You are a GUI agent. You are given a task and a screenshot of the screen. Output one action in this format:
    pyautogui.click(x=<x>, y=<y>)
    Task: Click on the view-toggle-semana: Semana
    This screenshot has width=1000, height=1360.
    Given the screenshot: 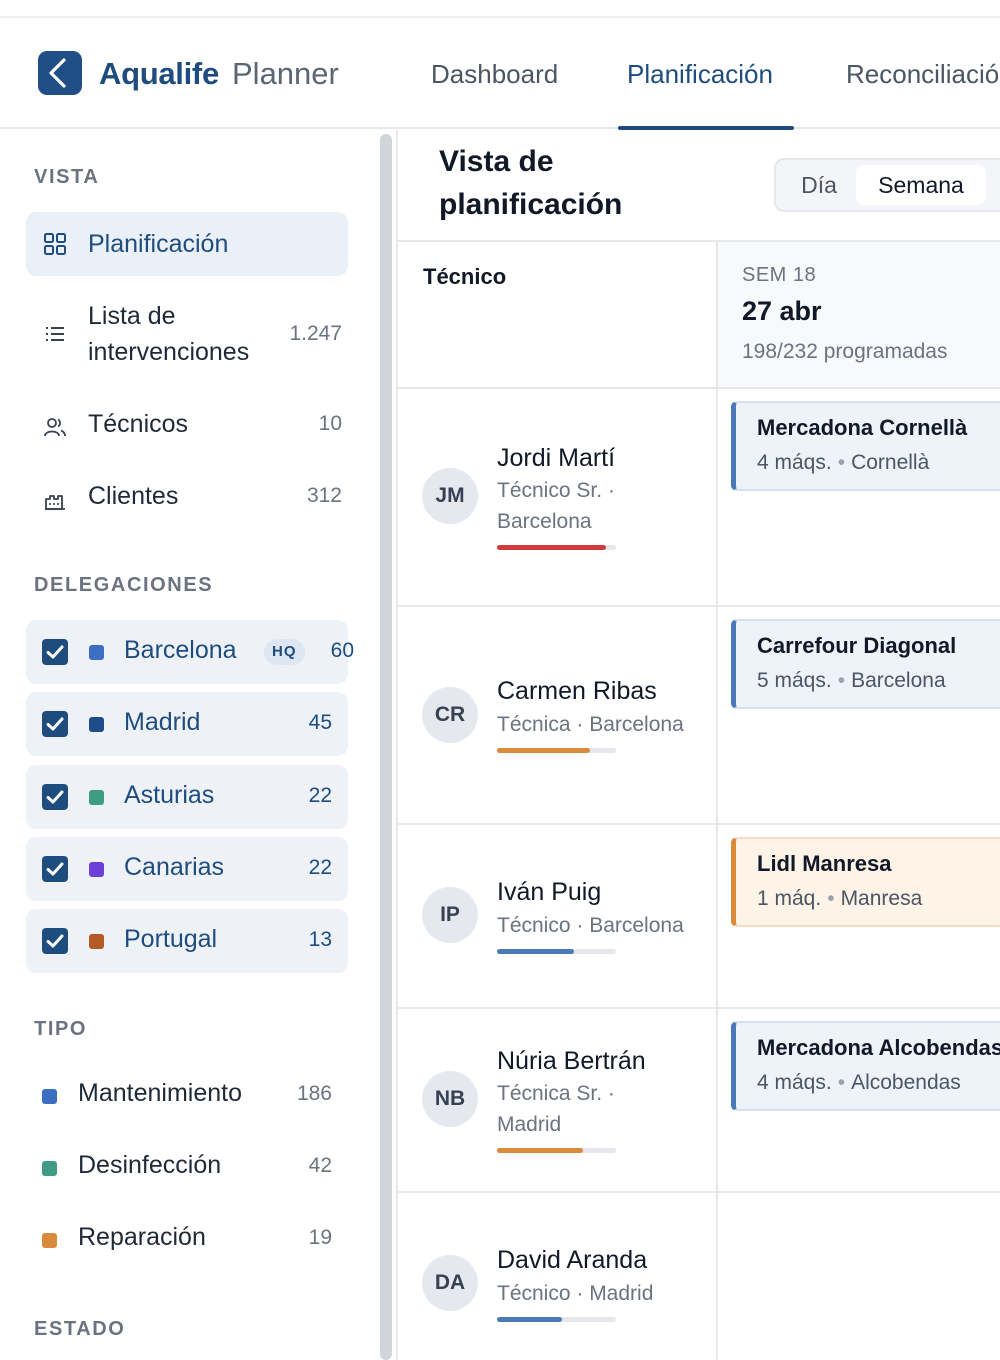 What is the action you would take?
    pyautogui.click(x=921, y=185)
    